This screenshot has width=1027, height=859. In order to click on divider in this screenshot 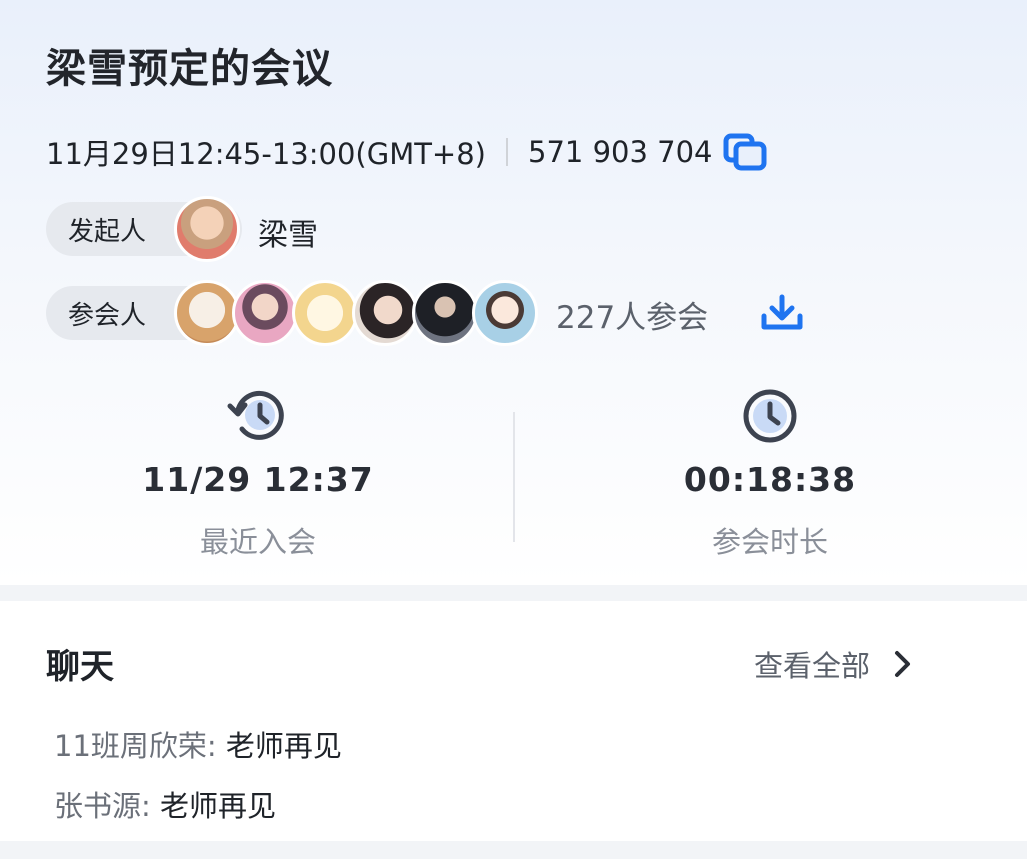, I will do `click(507, 152)`.